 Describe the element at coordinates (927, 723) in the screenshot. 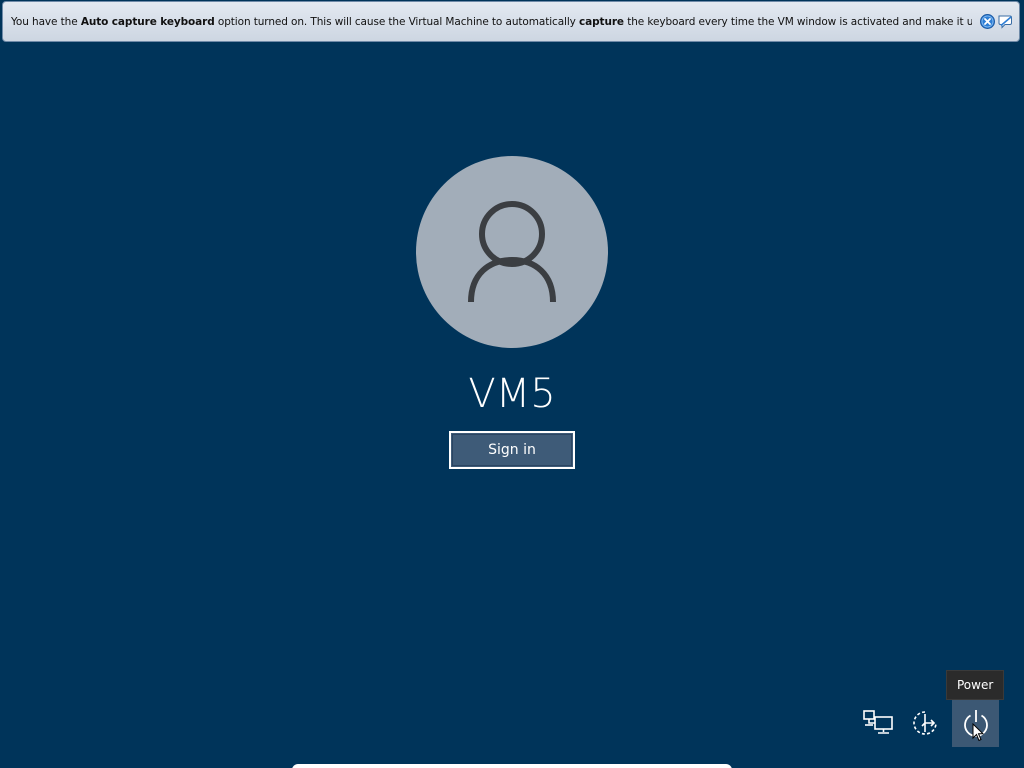

I see `ease-of-access-icon` at that location.